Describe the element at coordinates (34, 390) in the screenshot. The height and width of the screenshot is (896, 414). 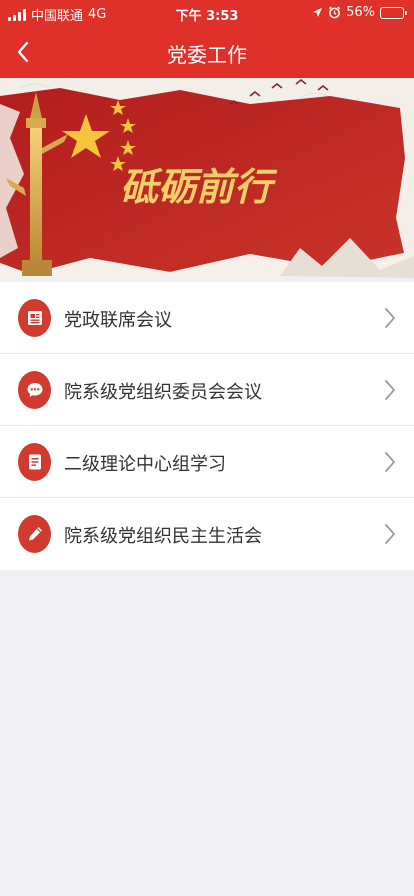
I see `chat-bubble-icon` at that location.